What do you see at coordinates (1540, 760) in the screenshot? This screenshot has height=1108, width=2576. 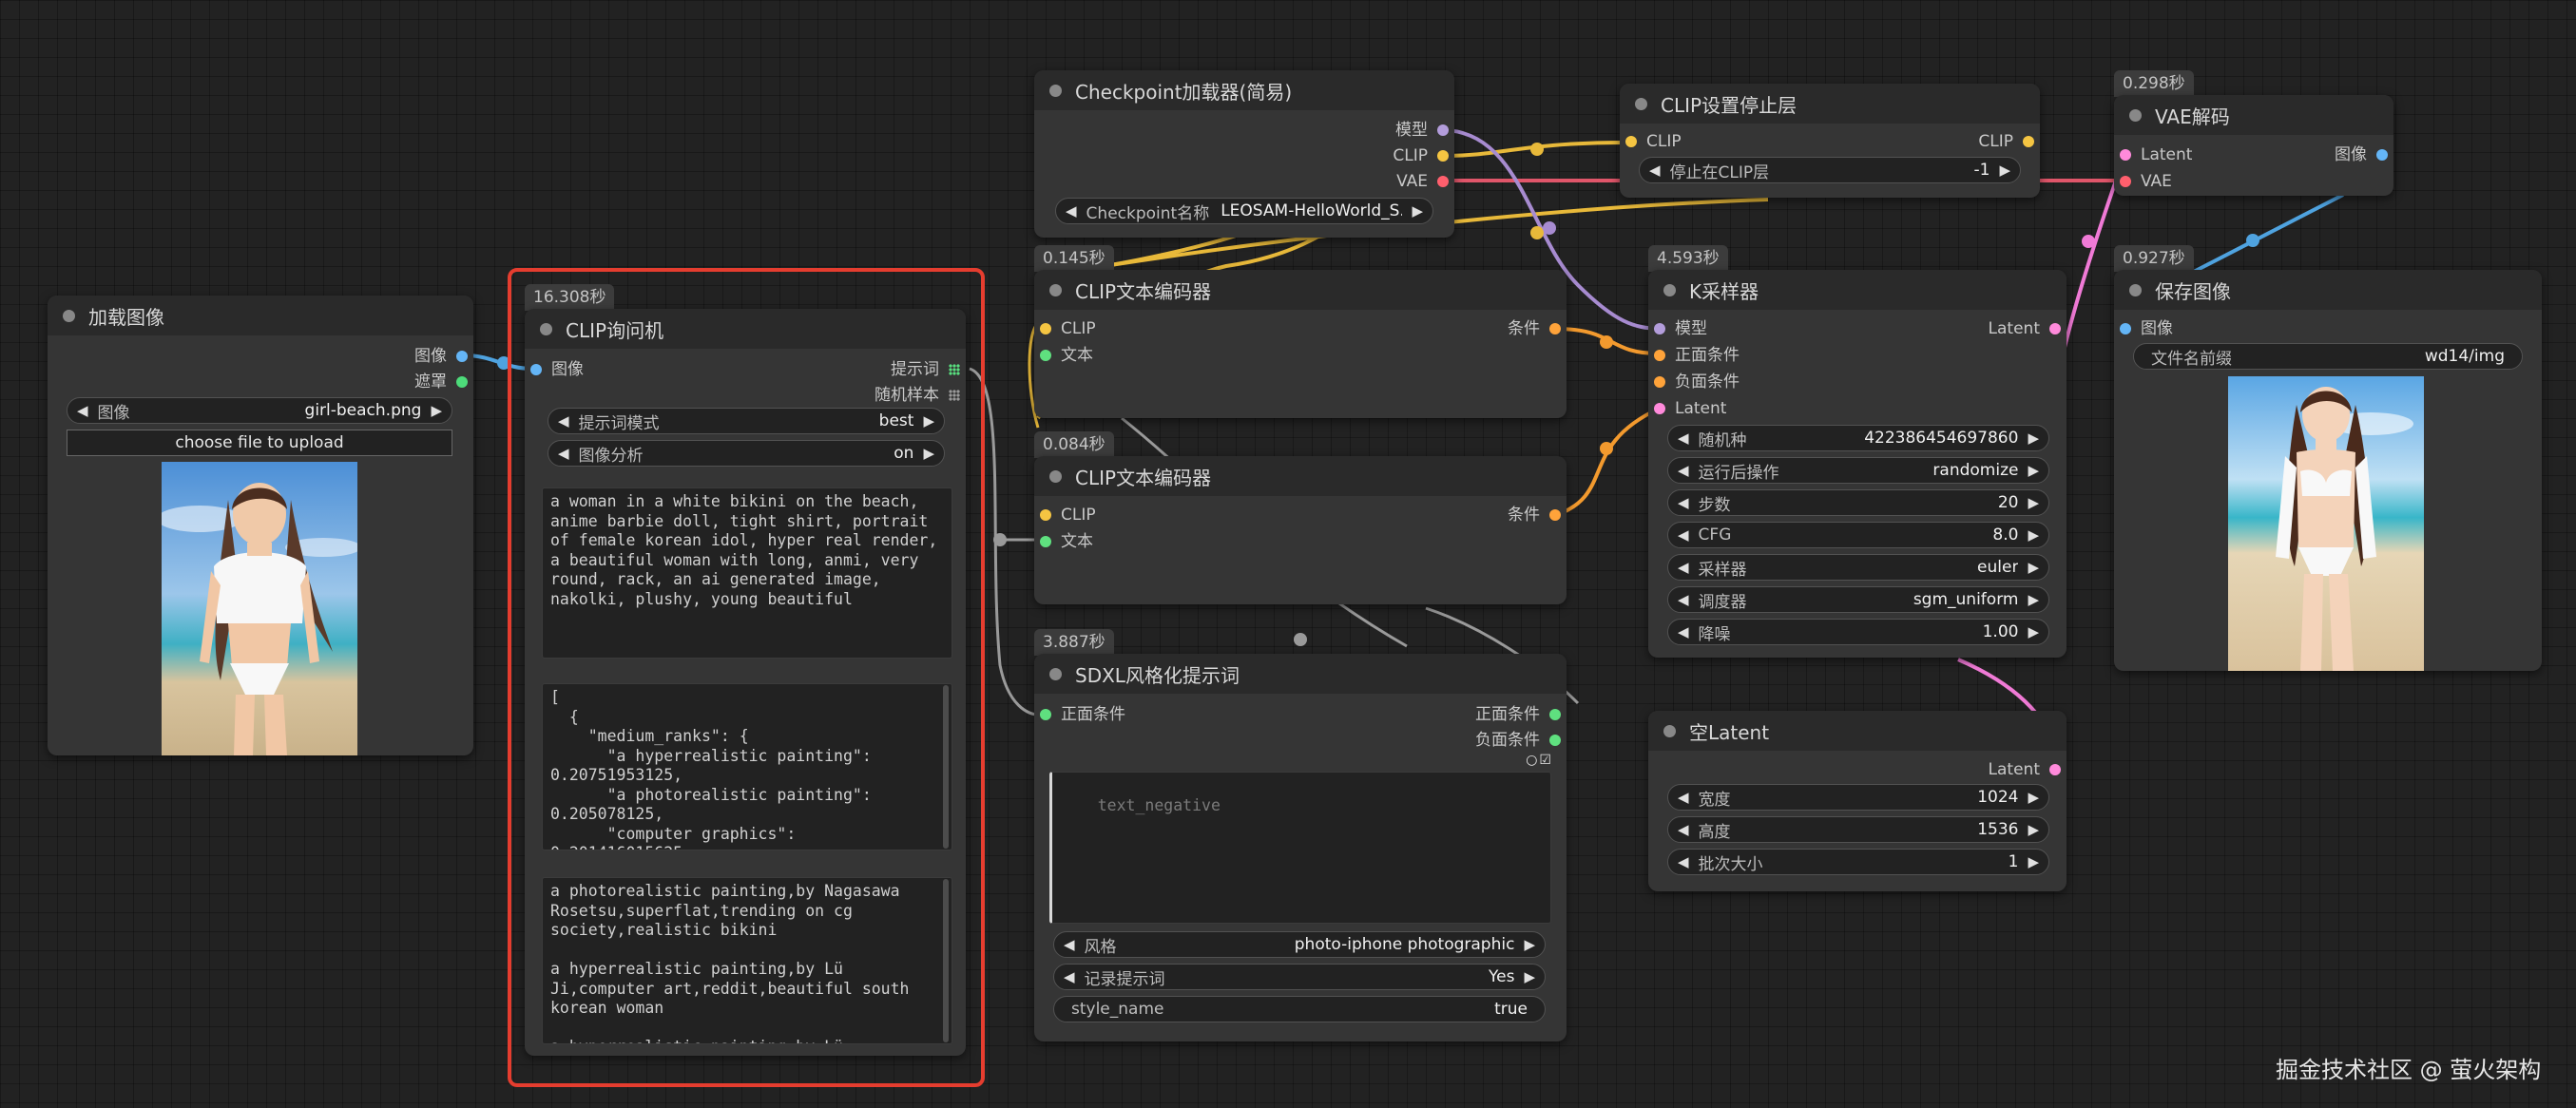 I see `widget-toggle-icons: ○☑` at bounding box center [1540, 760].